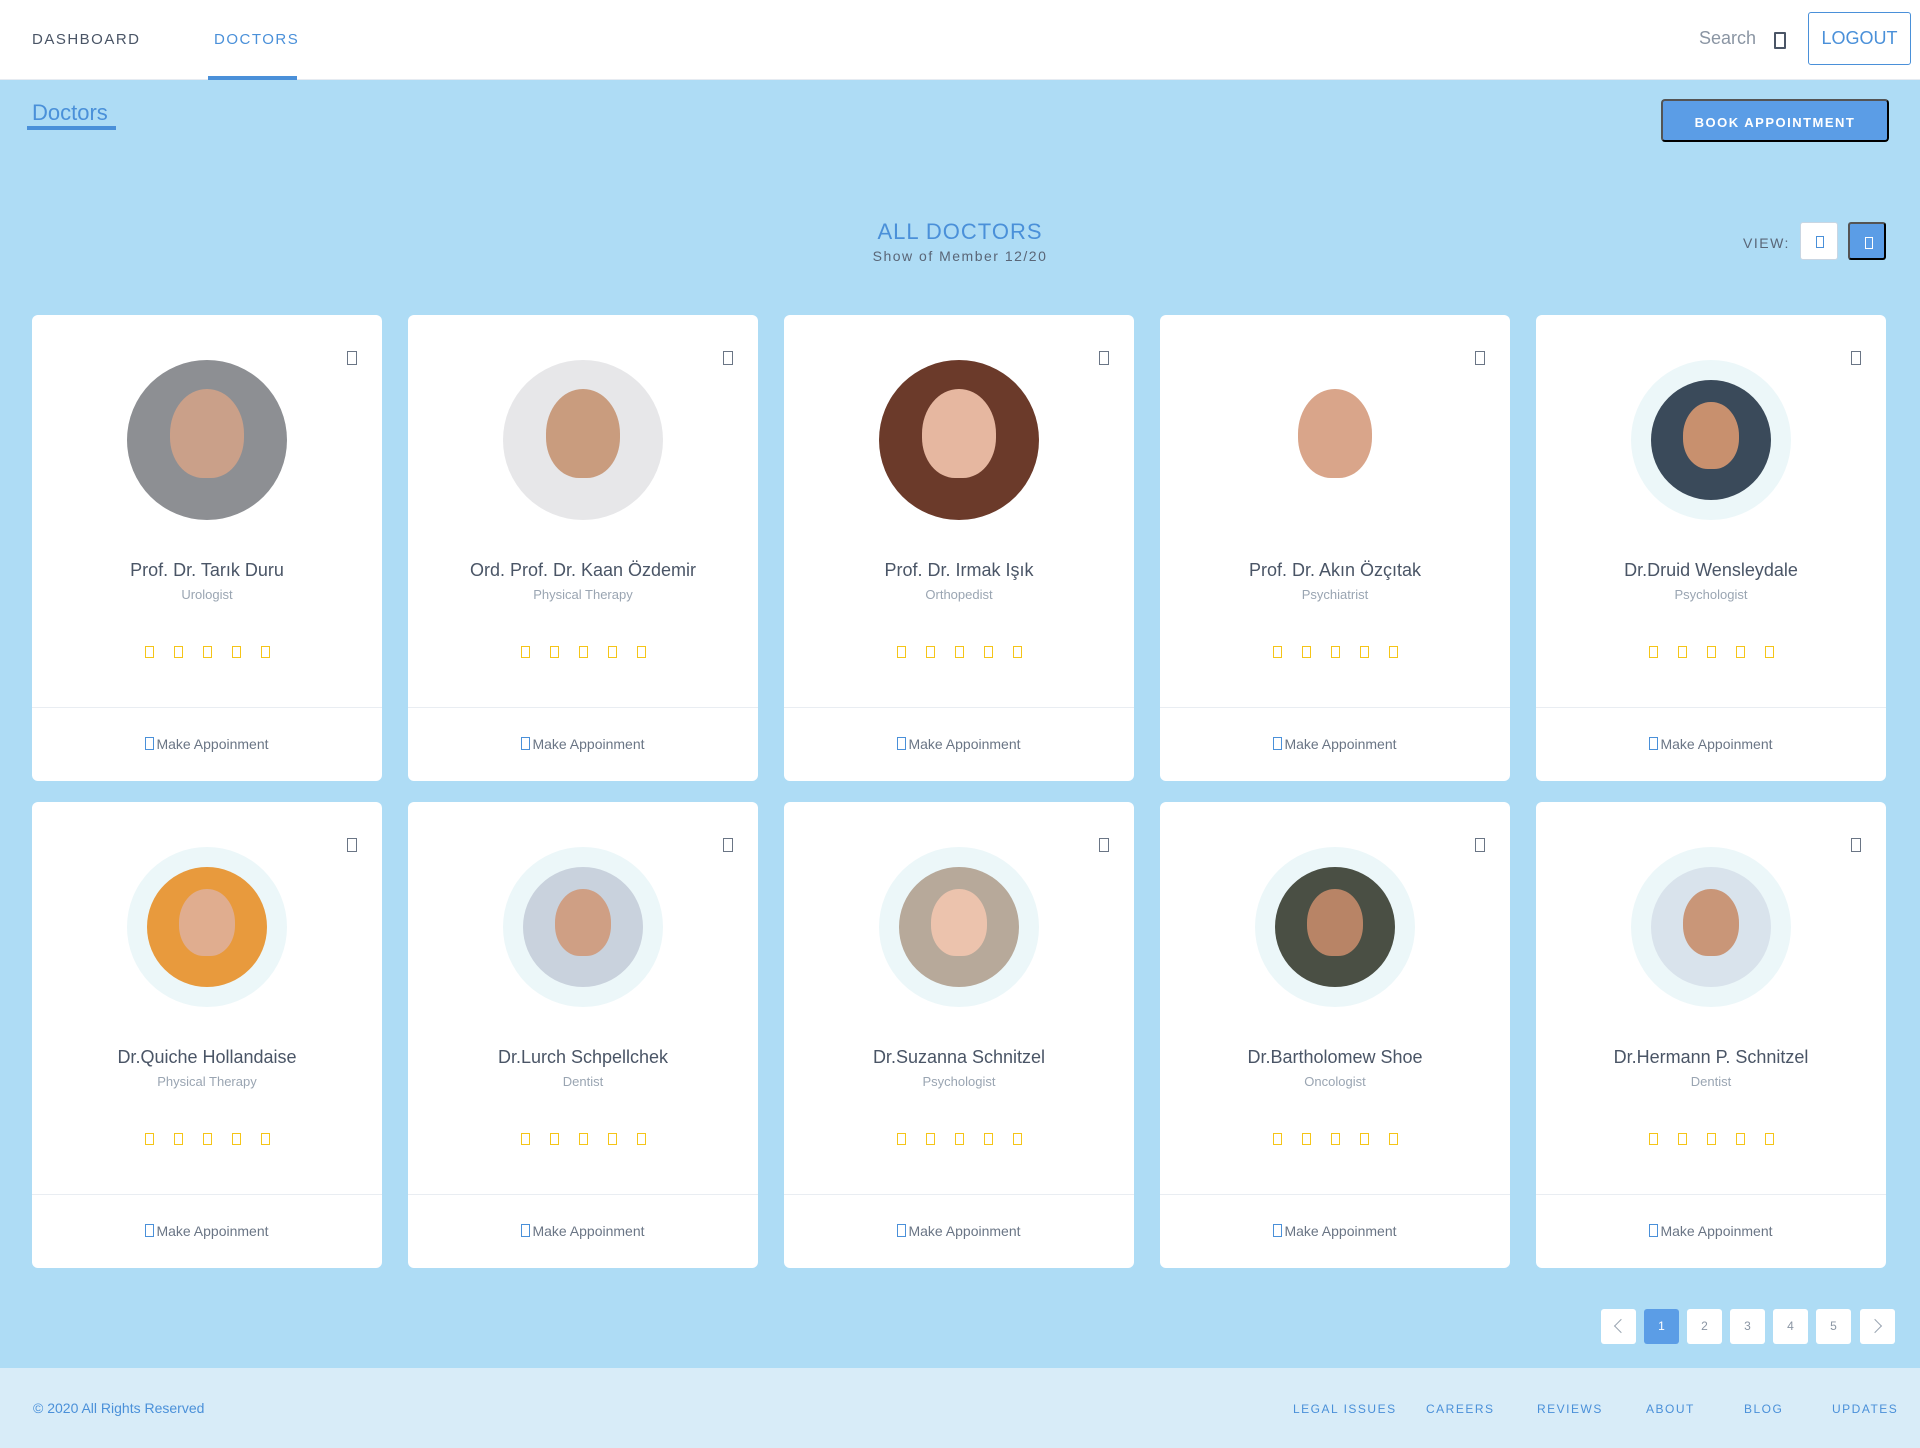  I want to click on logout-button: LOGOUT, so click(1859, 38).